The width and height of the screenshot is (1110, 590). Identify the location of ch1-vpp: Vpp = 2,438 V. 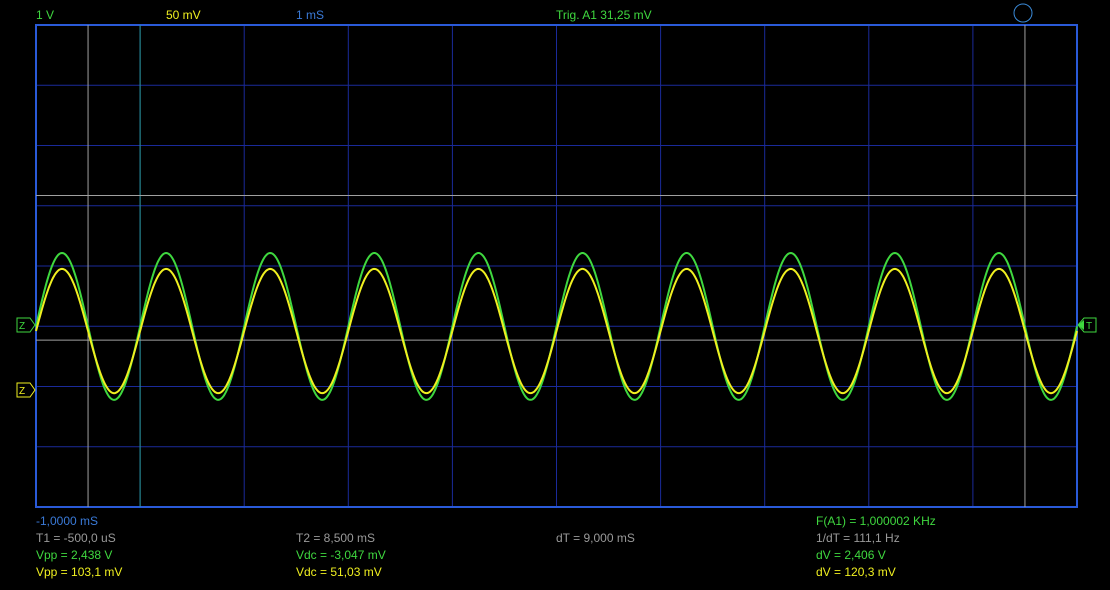
(74, 555).